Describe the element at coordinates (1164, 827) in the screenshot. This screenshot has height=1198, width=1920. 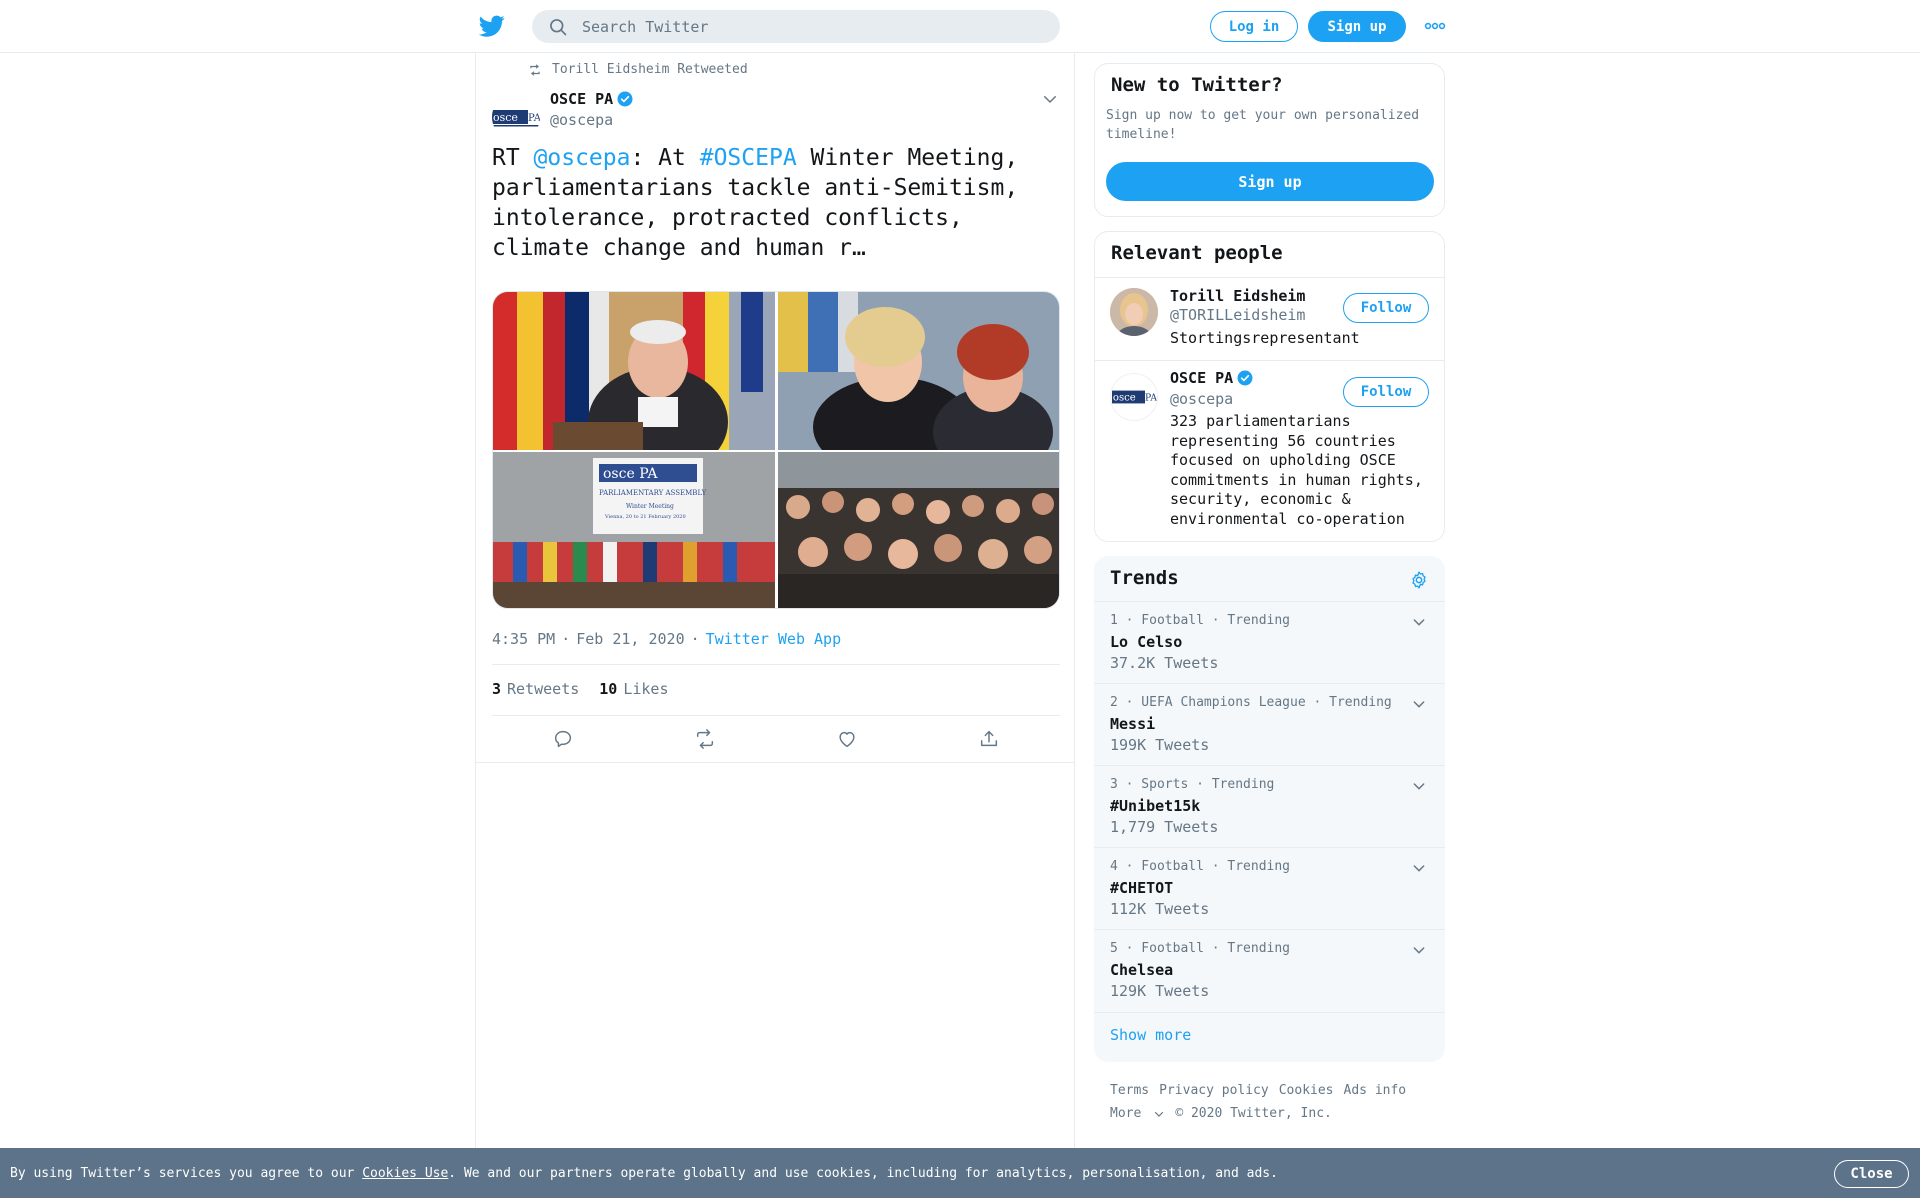
I see `trend-count: 1,779 Tweets` at that location.